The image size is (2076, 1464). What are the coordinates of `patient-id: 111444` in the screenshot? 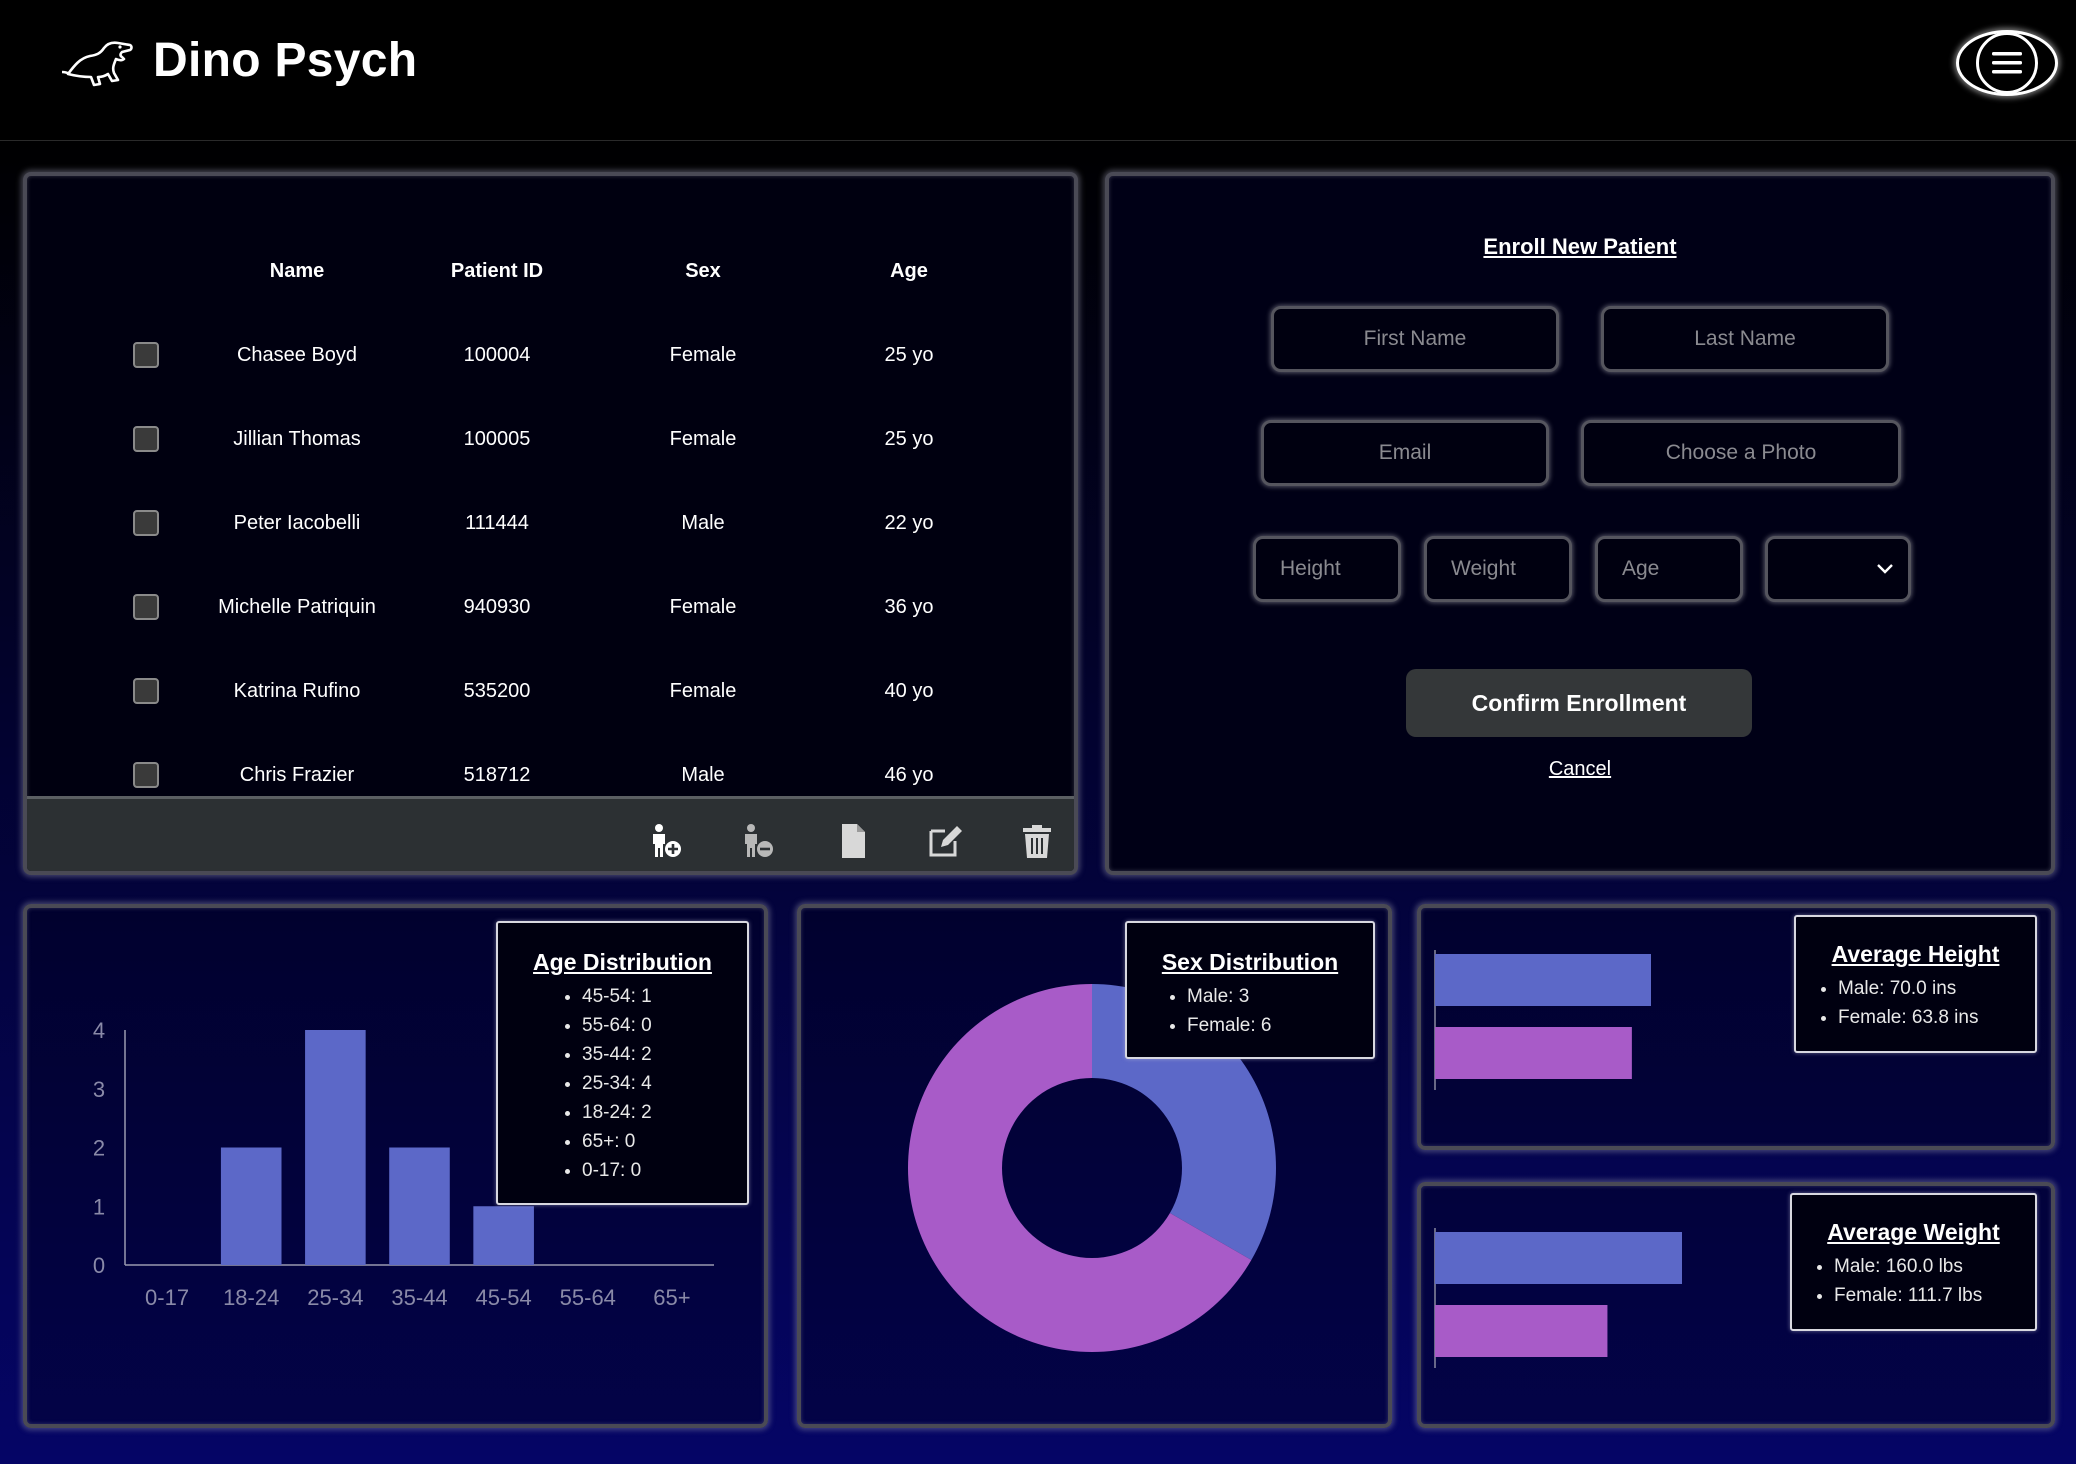 It's located at (497, 523).